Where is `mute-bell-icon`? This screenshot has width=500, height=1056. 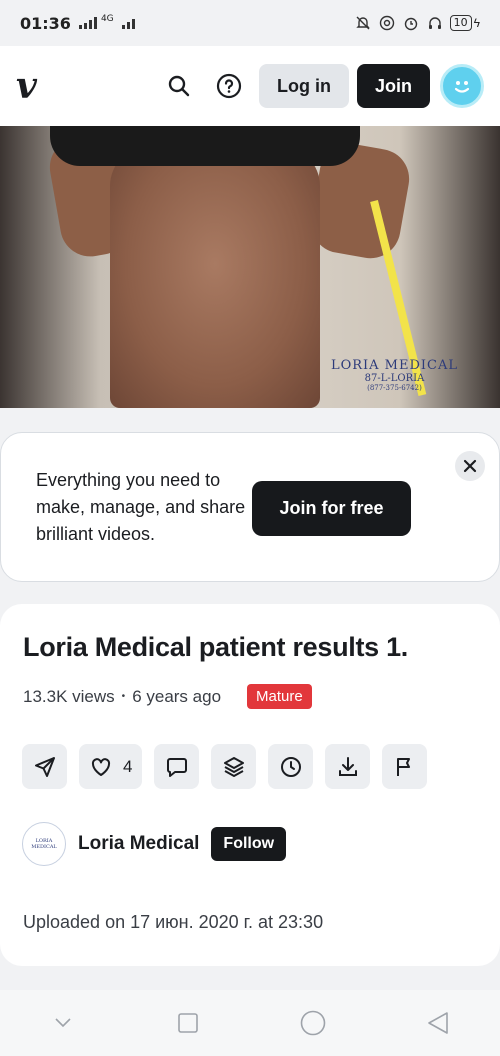
mute-bell-icon is located at coordinates (363, 23).